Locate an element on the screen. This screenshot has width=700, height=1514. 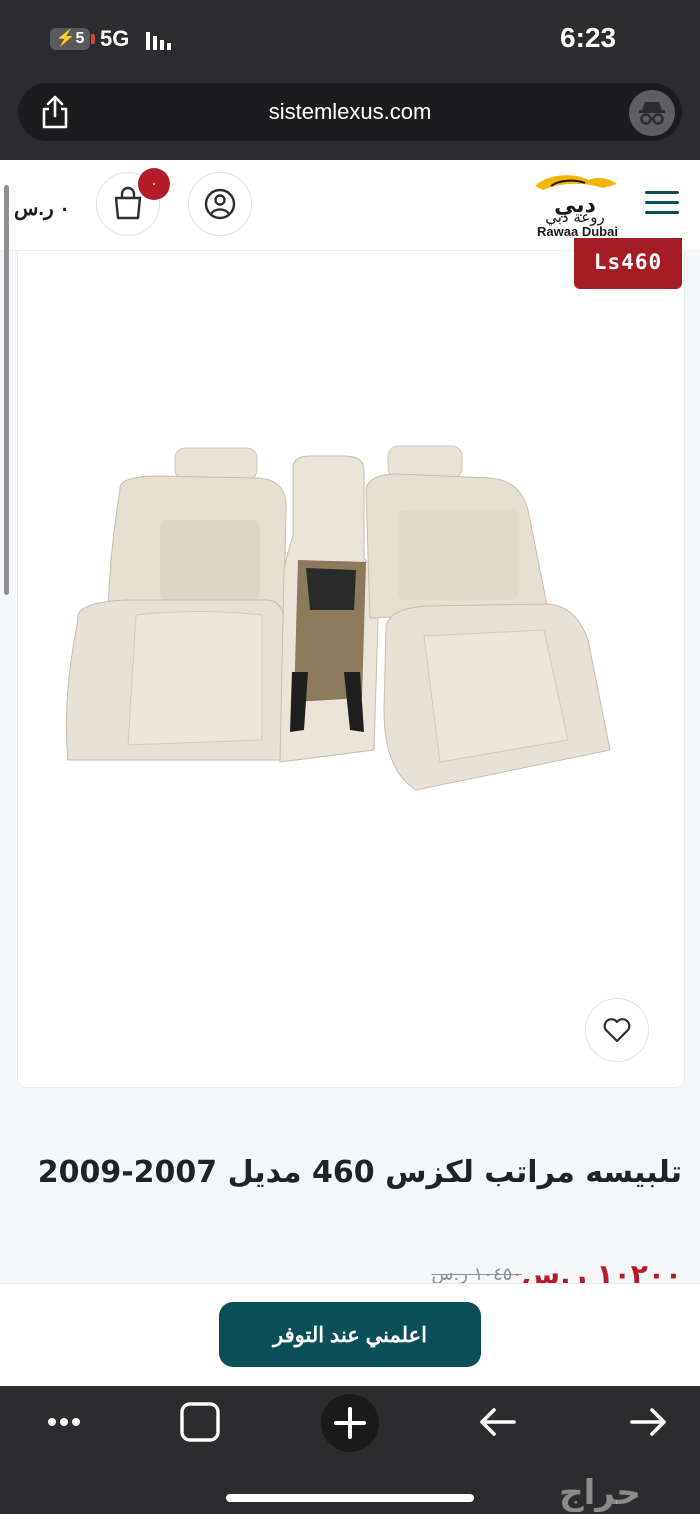
battery-tip is located at coordinates (93, 39).